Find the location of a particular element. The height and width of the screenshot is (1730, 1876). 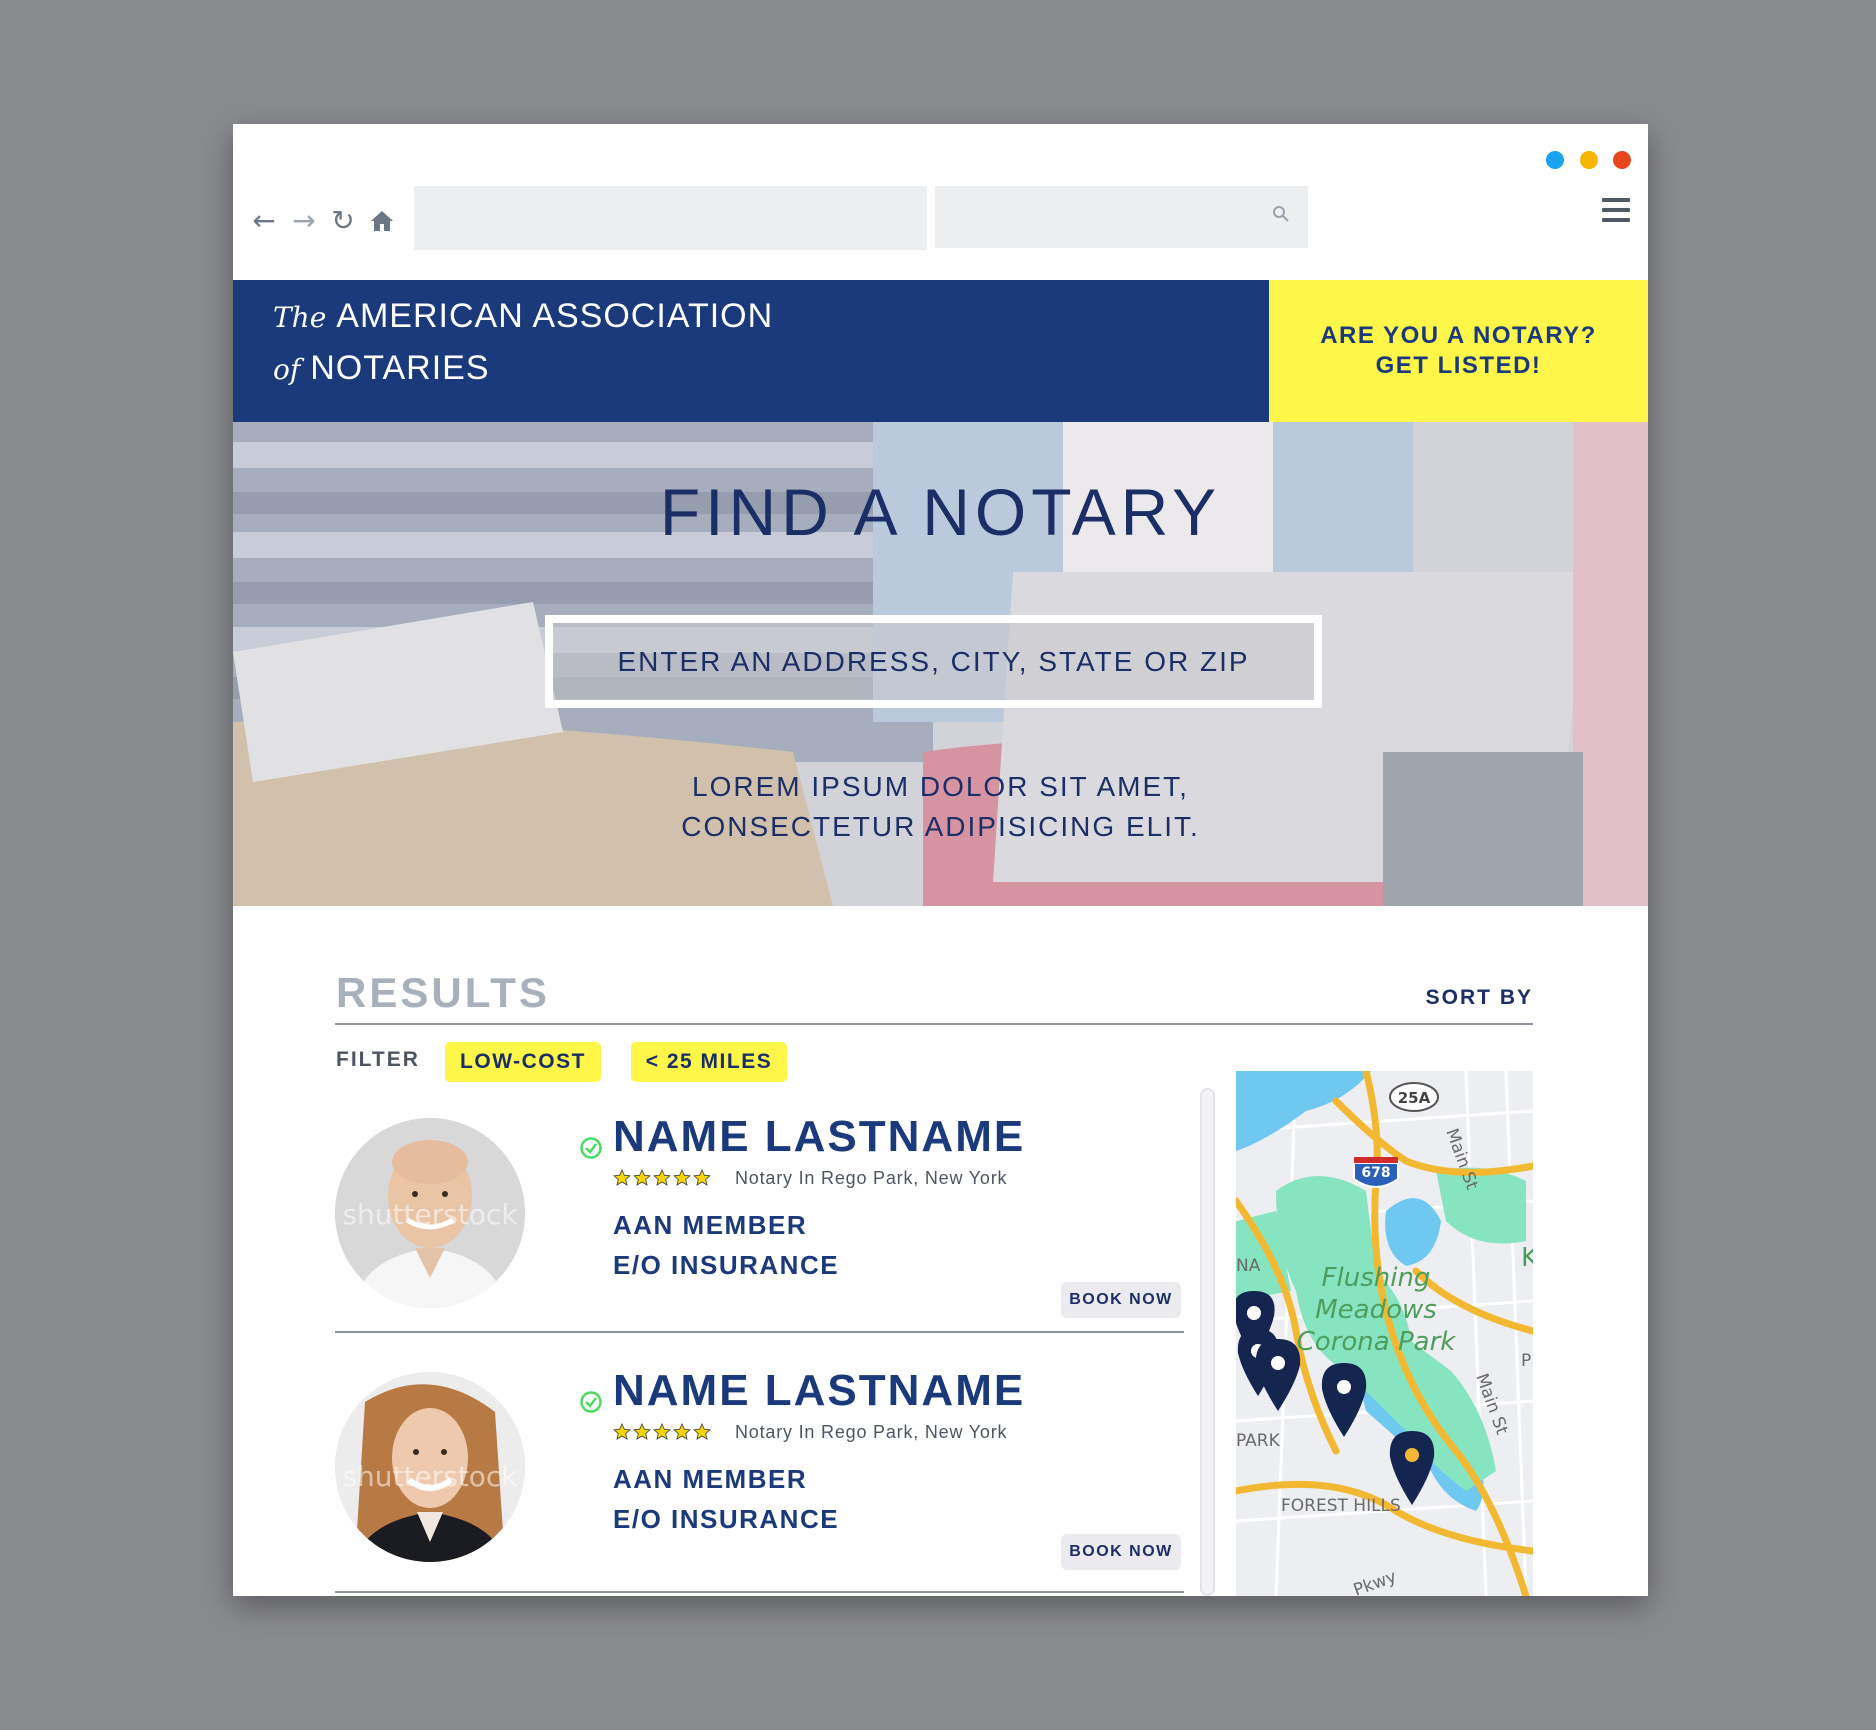

filter-label: FILTER is located at coordinates (378, 1059).